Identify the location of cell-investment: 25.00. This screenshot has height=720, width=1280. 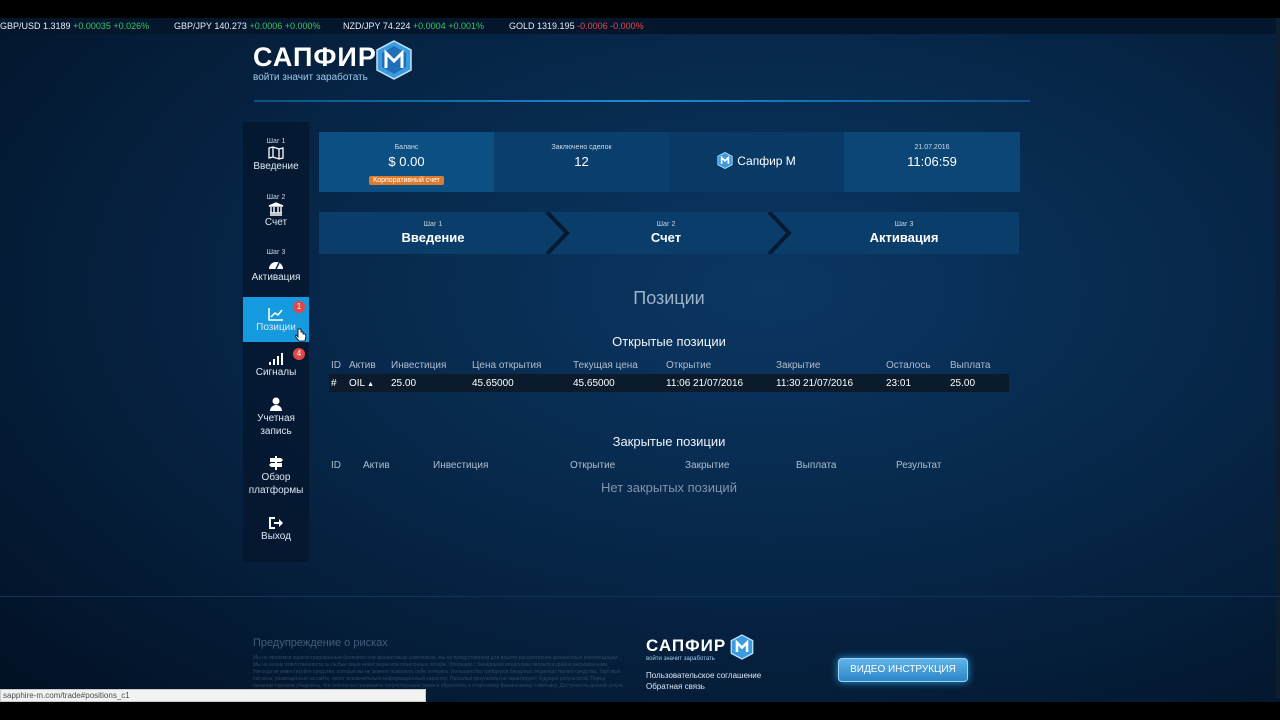
(404, 383).